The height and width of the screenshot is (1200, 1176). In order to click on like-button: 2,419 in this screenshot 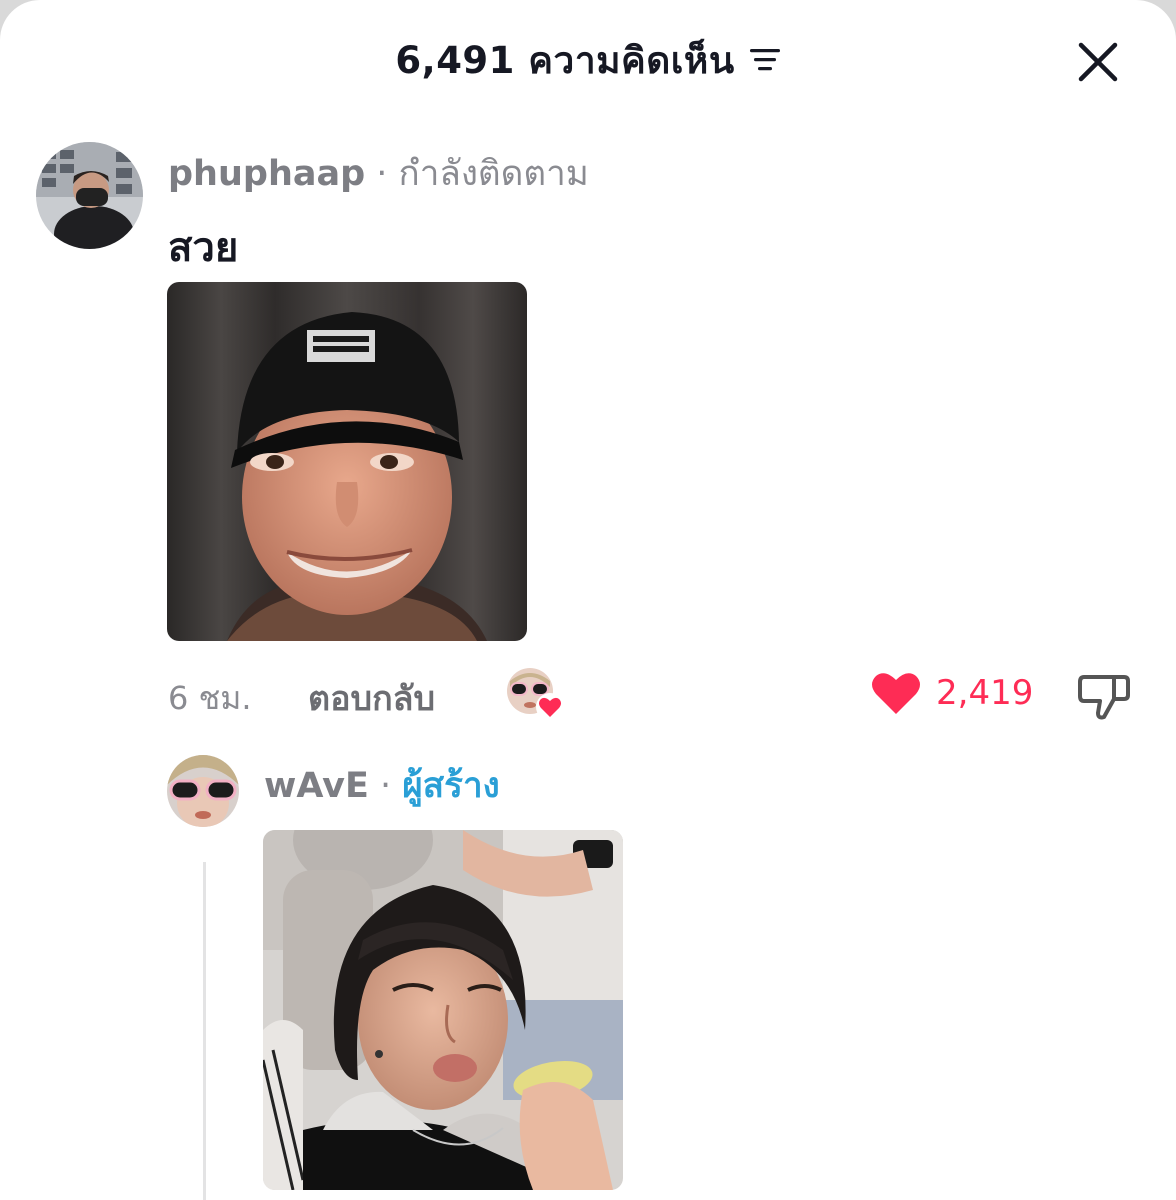, I will do `click(951, 693)`.